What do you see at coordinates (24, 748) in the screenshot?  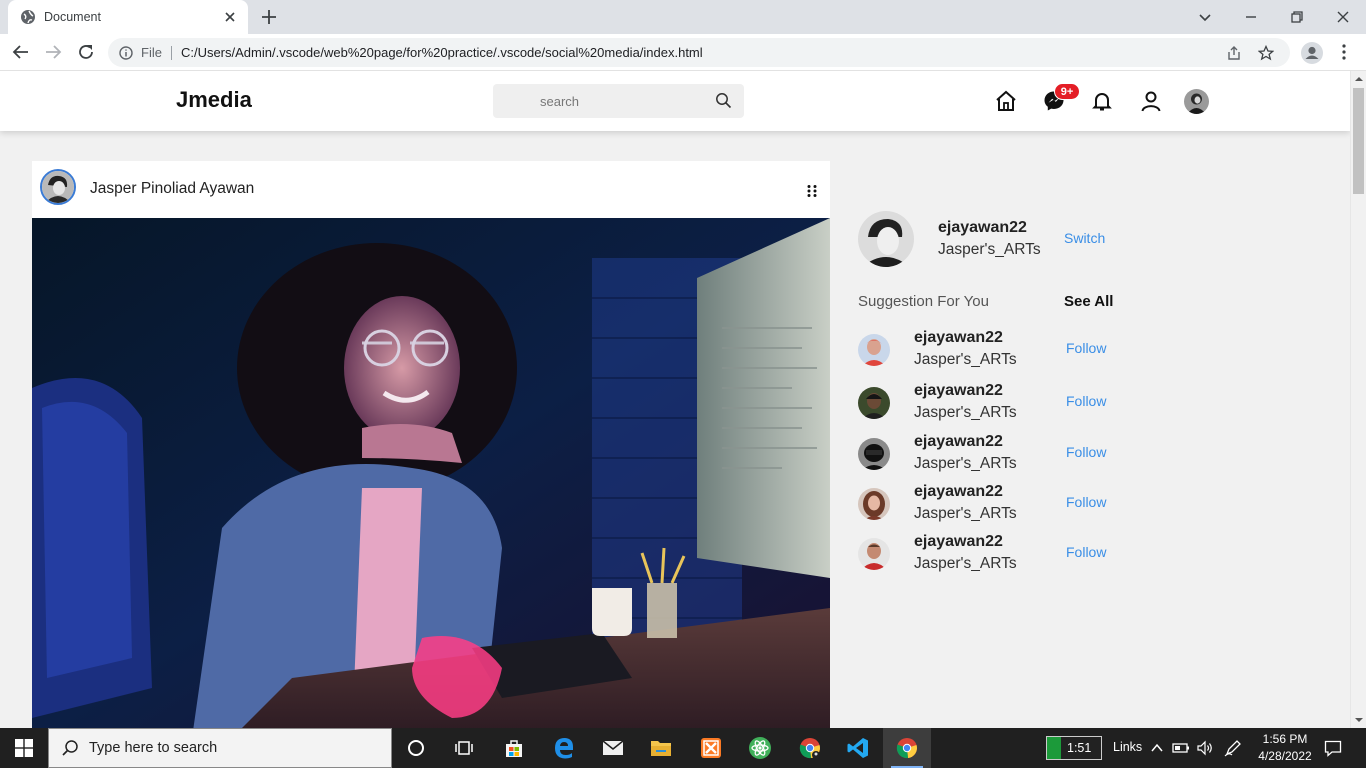 I see `start-button` at bounding box center [24, 748].